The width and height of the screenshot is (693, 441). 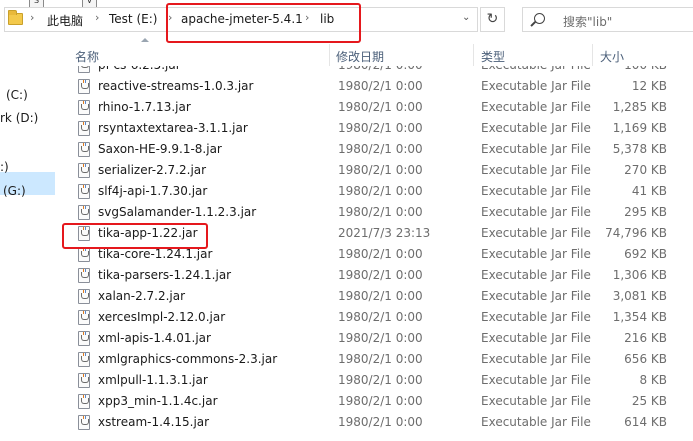 What do you see at coordinates (145, 40) in the screenshot?
I see `sort-ascending-icon` at bounding box center [145, 40].